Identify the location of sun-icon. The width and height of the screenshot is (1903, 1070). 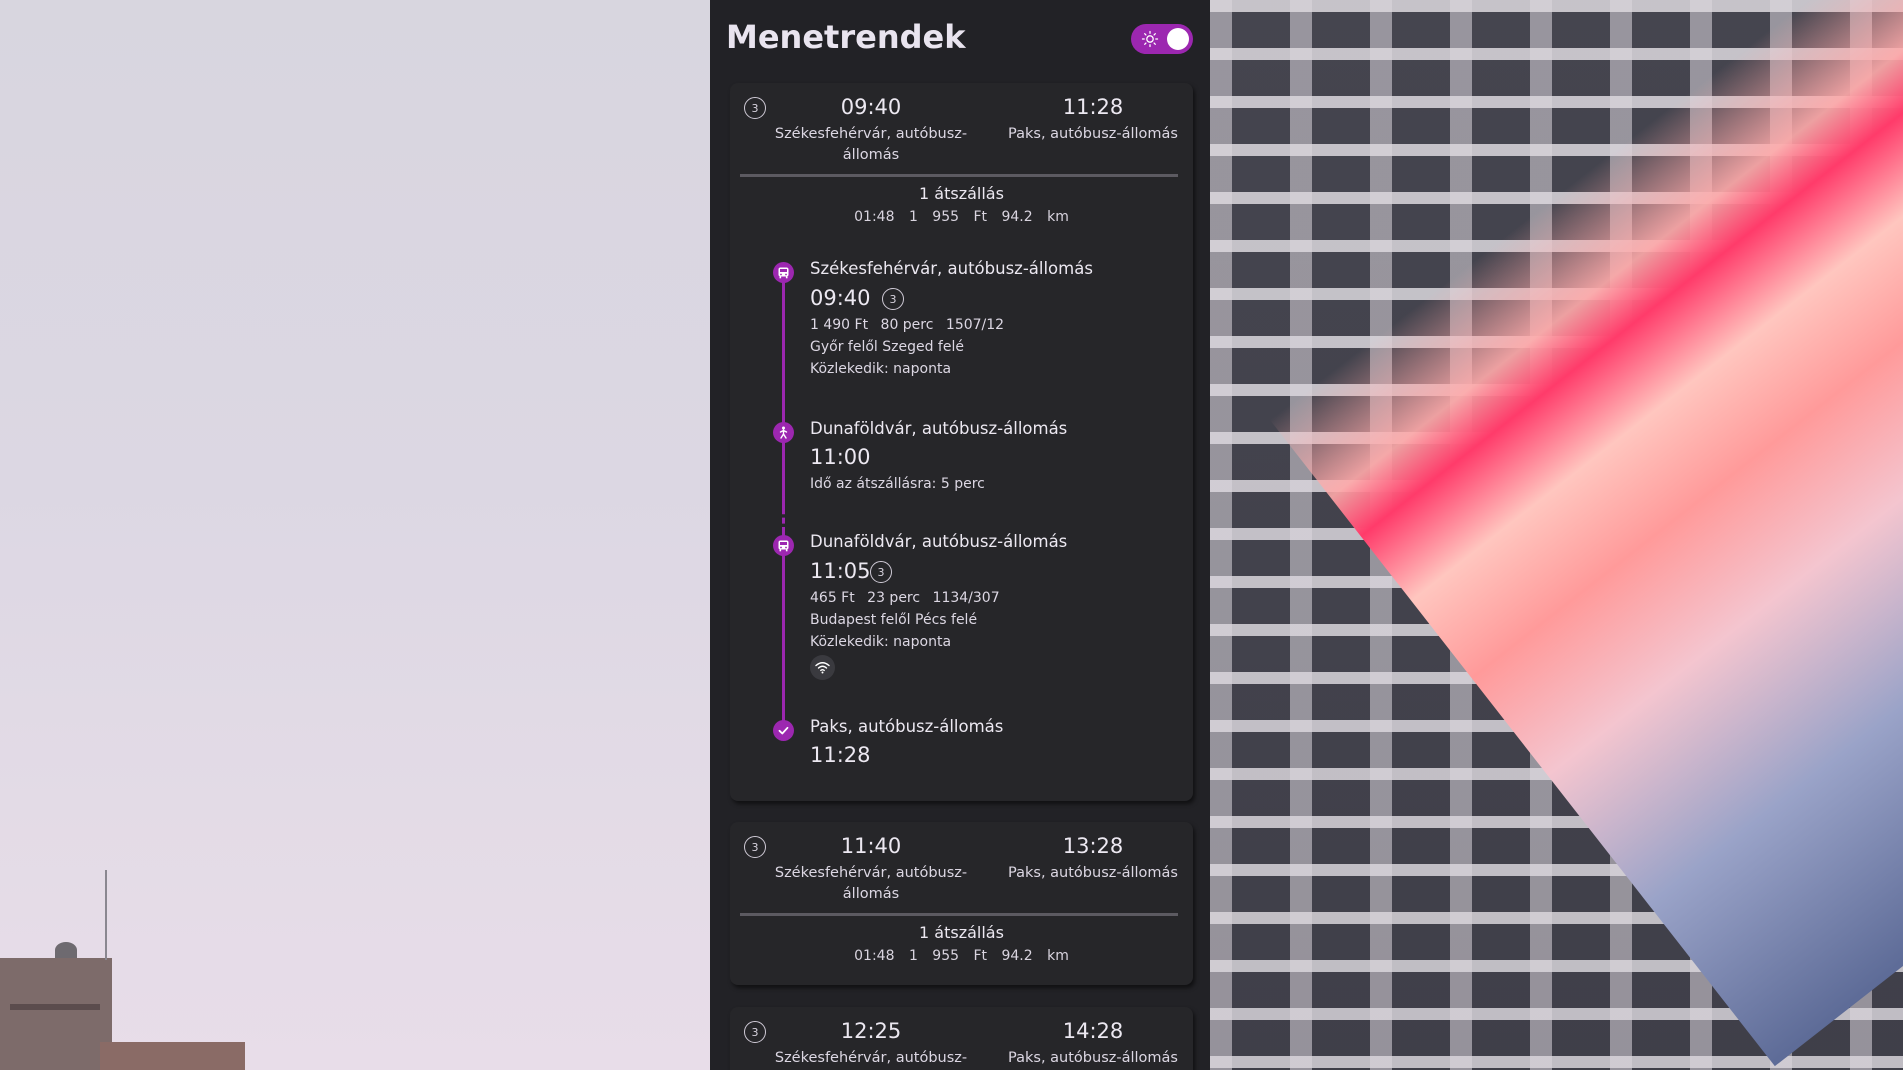
(1150, 39).